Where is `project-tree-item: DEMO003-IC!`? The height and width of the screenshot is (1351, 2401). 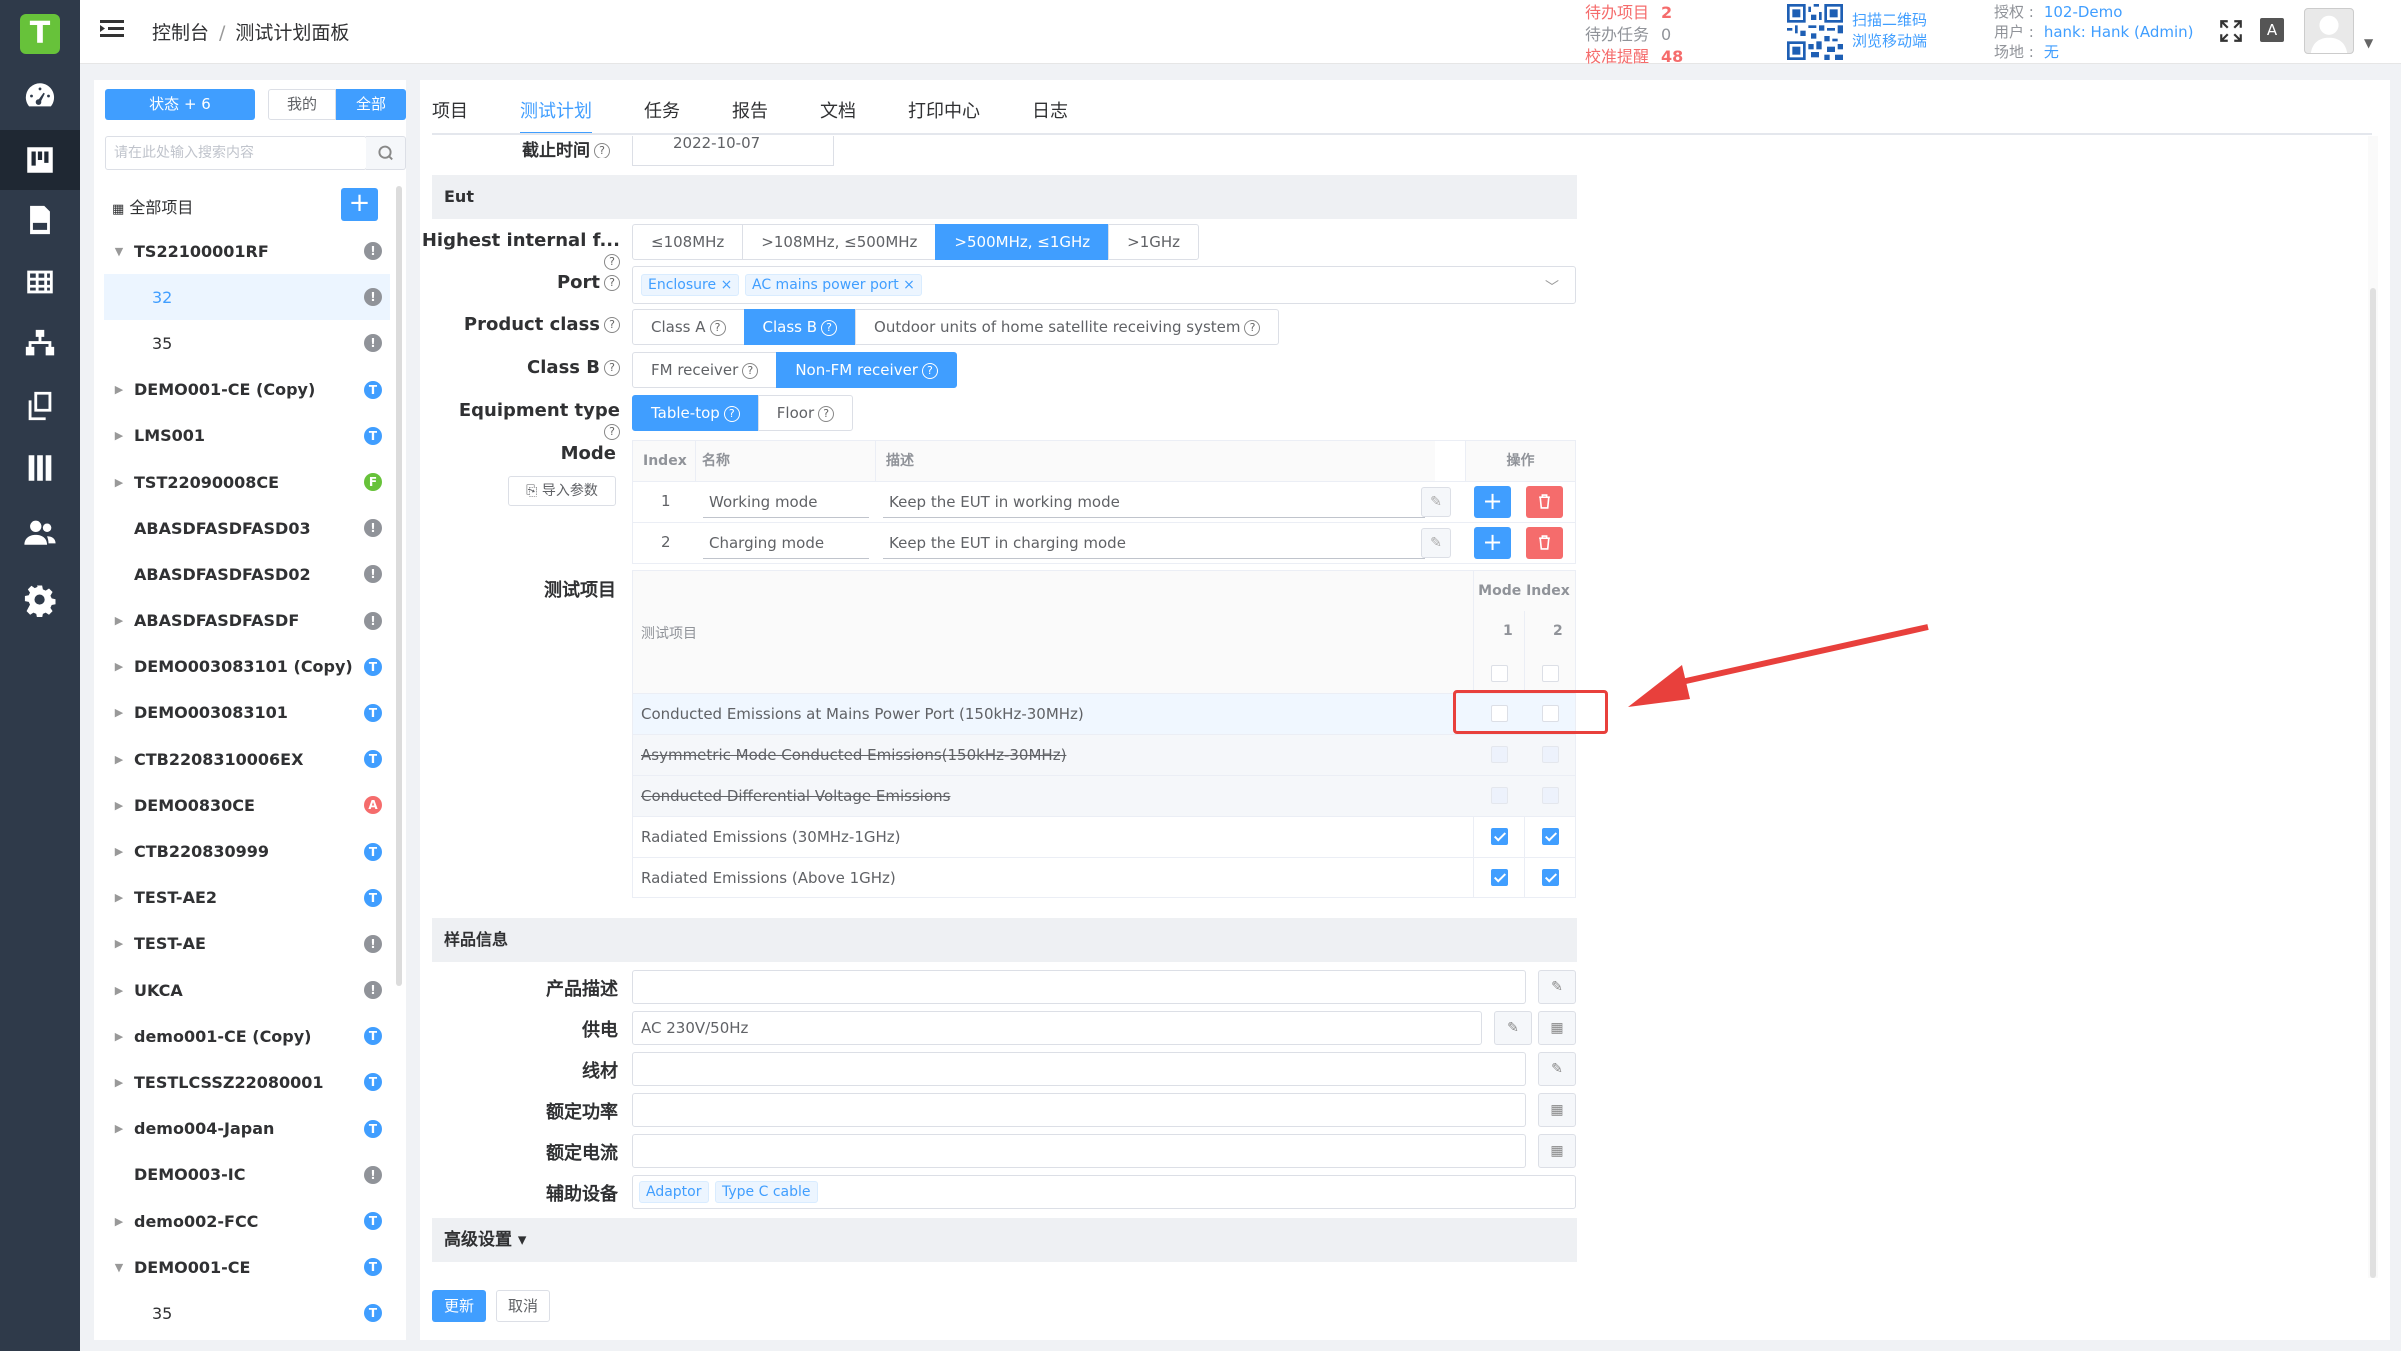 project-tree-item: DEMO003-IC! is located at coordinates (247, 1175).